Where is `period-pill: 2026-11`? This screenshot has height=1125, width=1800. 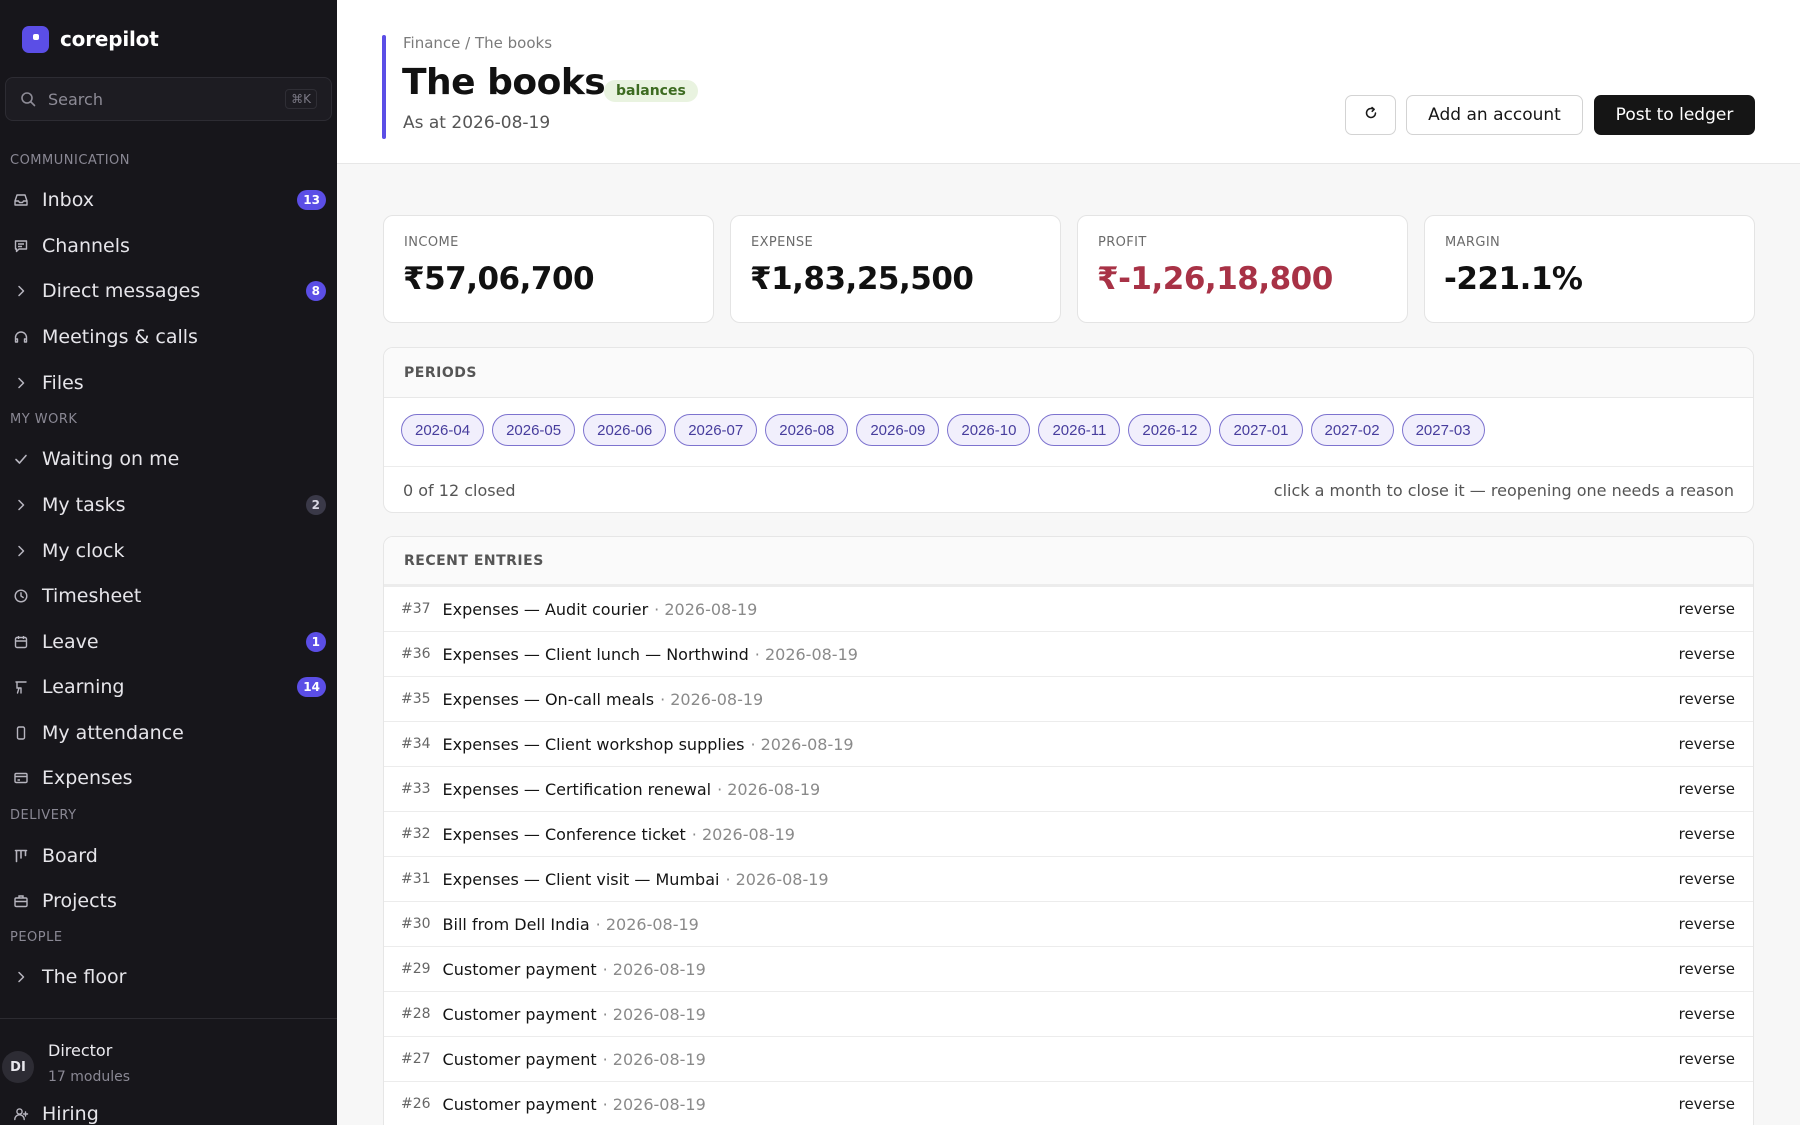
period-pill: 2026-11 is located at coordinates (1079, 430).